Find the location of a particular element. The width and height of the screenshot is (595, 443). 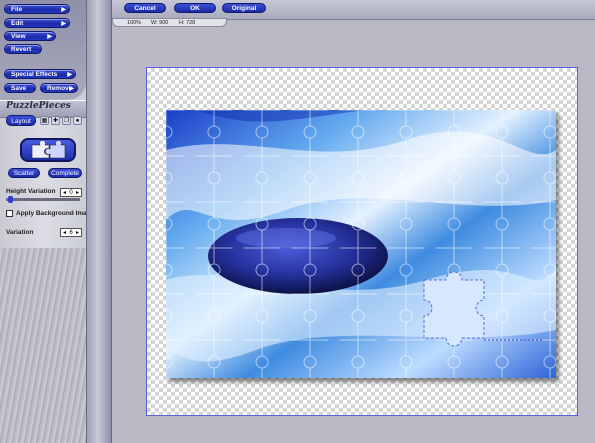

apply-background-label: Apply Background Image is located at coordinates (55, 213).